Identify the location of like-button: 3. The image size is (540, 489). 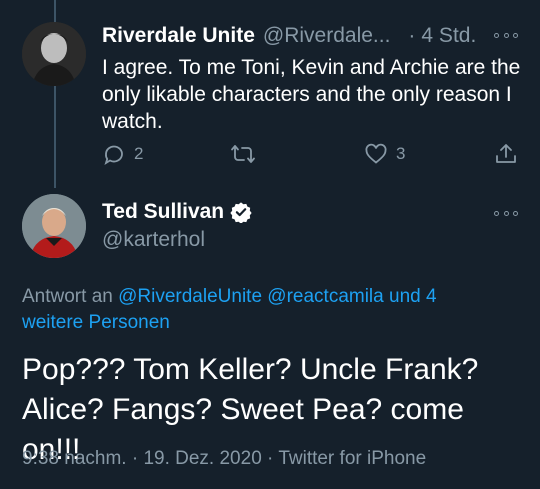
(384, 154).